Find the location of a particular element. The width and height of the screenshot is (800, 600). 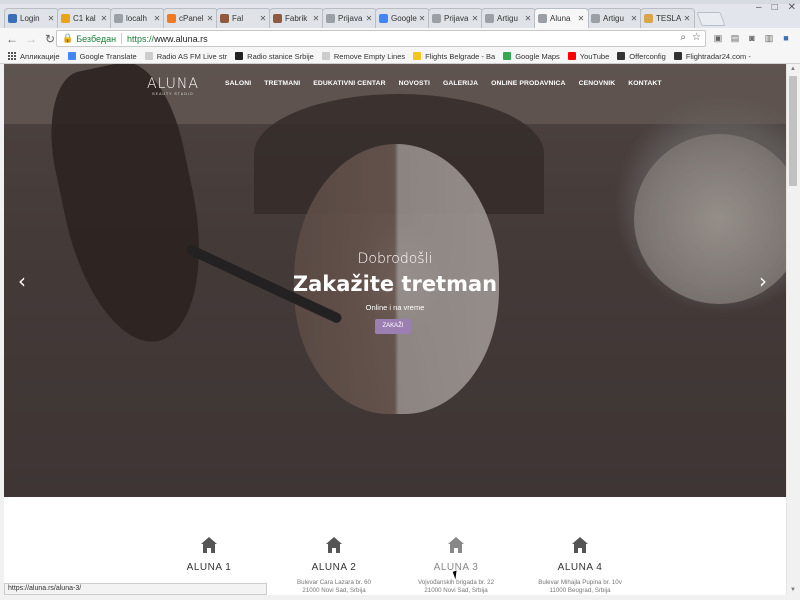

translate-extension-icon: ▣ is located at coordinates (718, 38).